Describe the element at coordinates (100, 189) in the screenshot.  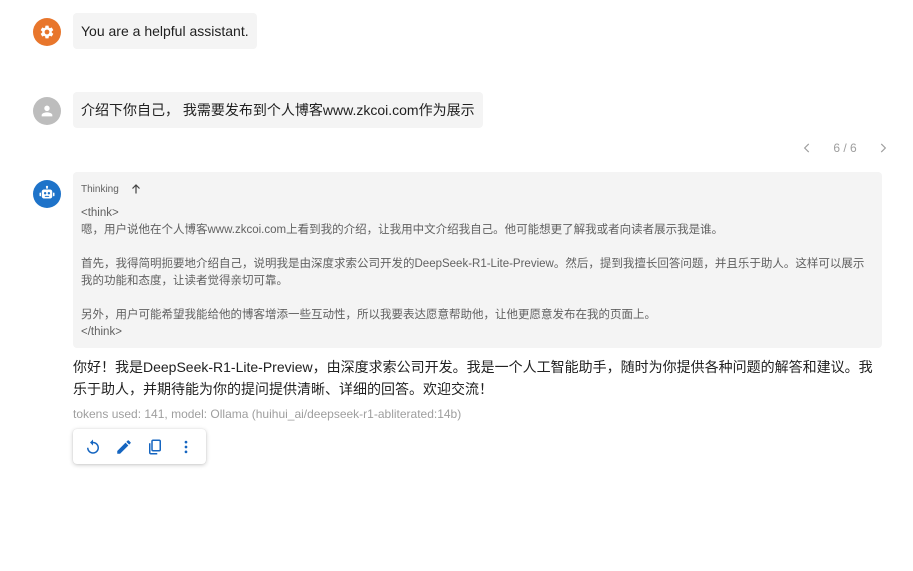
I see `thinking-label: Thinking` at that location.